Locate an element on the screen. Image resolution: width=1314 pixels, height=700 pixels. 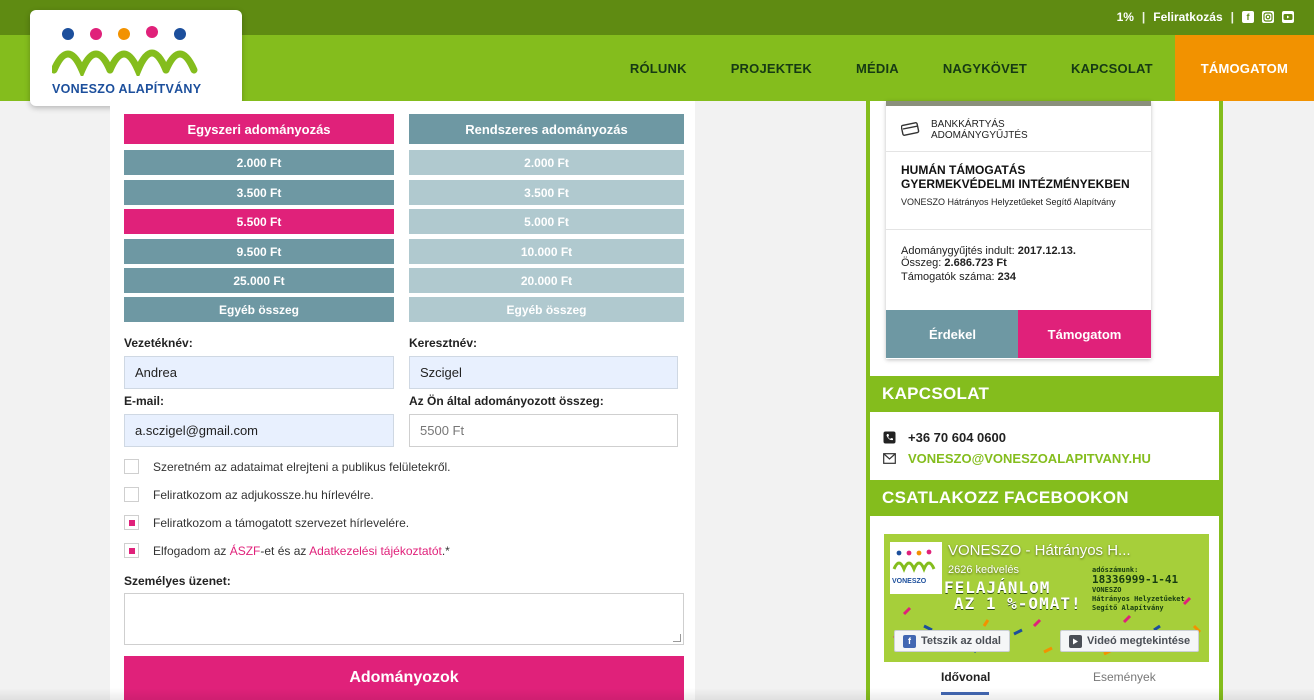
facebook-page-logo: VONESZO is located at coordinates (916, 568).